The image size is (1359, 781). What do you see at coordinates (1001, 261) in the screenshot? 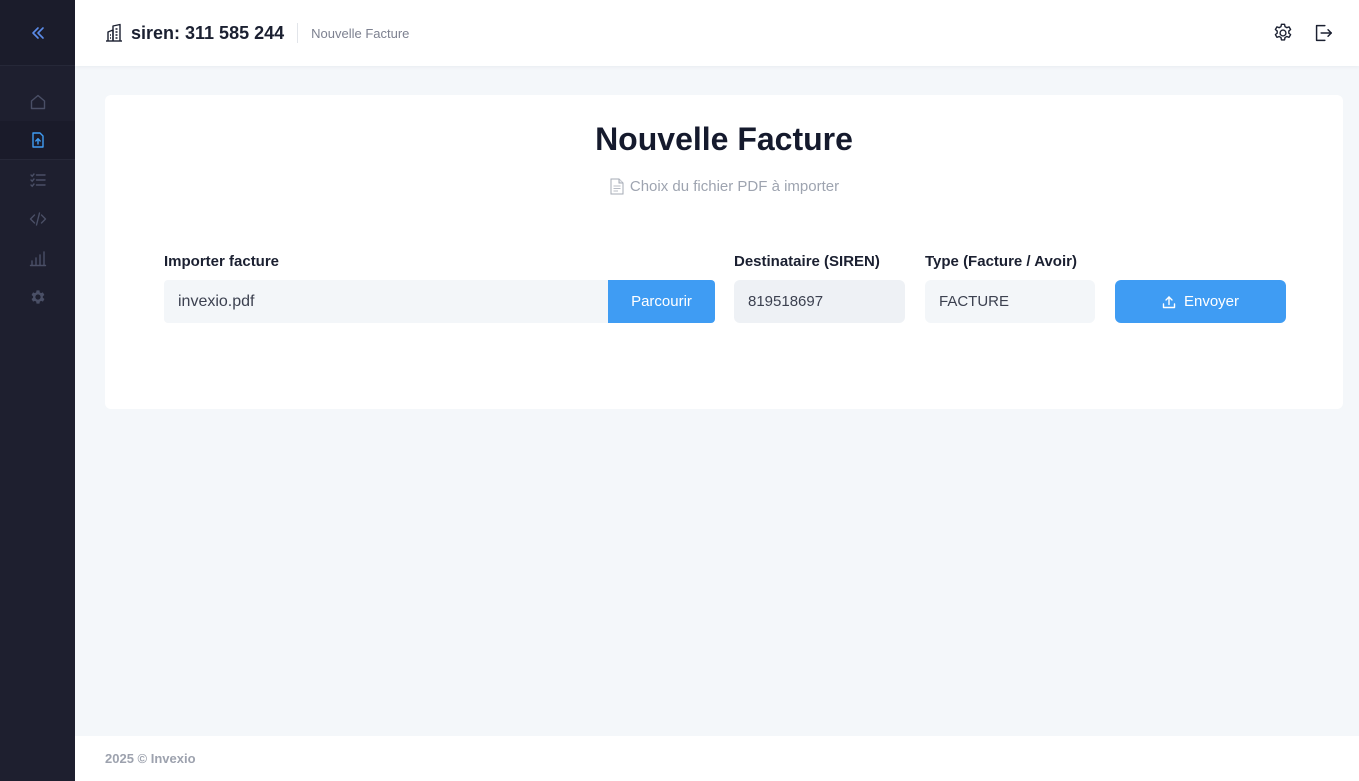
I see `type-label: Type (Facture / Avoir)` at bounding box center [1001, 261].